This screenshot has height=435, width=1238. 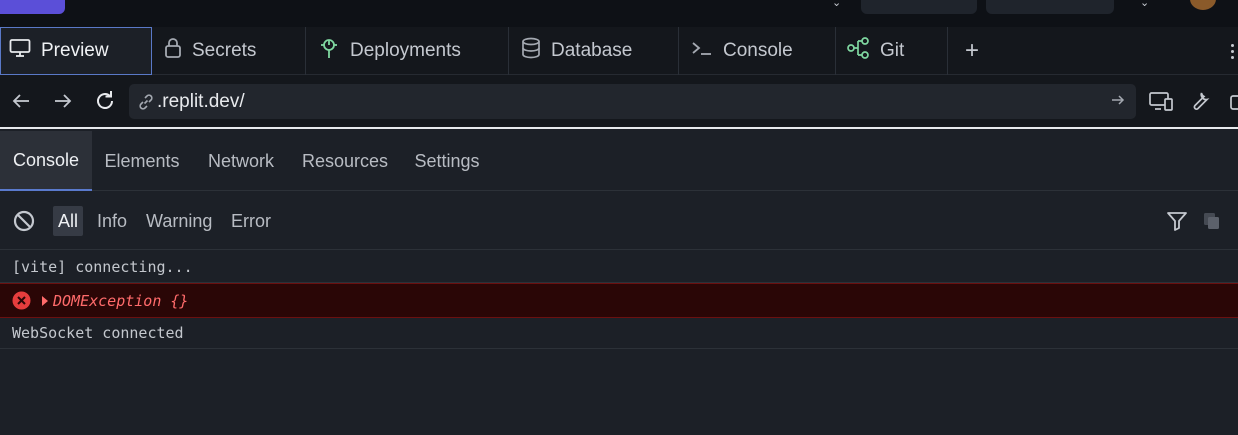 I want to click on preview-urlbar: .replit.dev/, so click(x=619, y=102).